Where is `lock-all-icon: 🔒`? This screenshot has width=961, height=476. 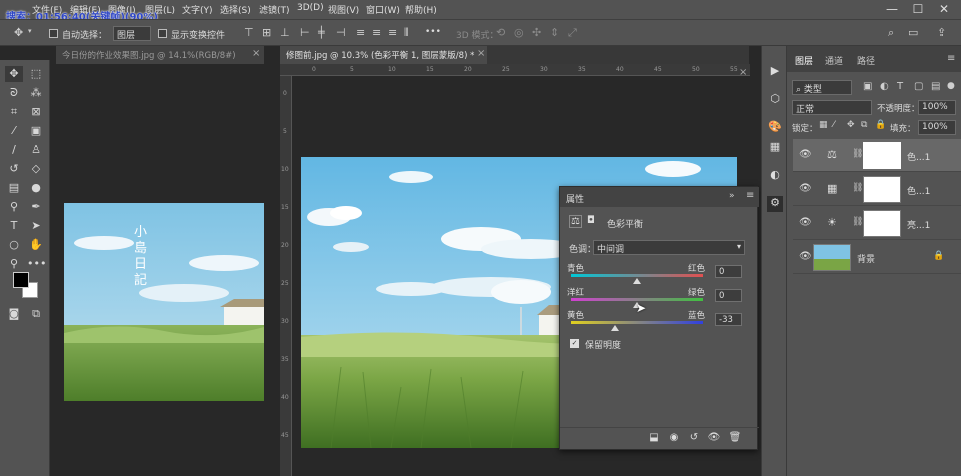
lock-all-icon: 🔒 is located at coordinates (880, 125).